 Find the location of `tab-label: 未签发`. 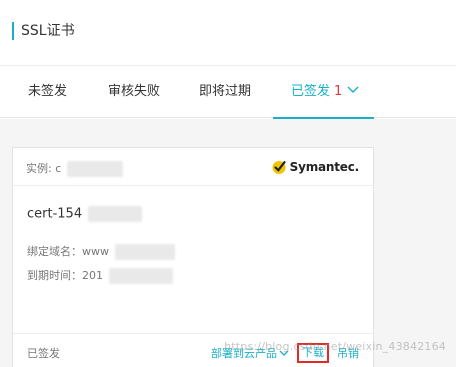

tab-label: 未签发 is located at coordinates (48, 91).